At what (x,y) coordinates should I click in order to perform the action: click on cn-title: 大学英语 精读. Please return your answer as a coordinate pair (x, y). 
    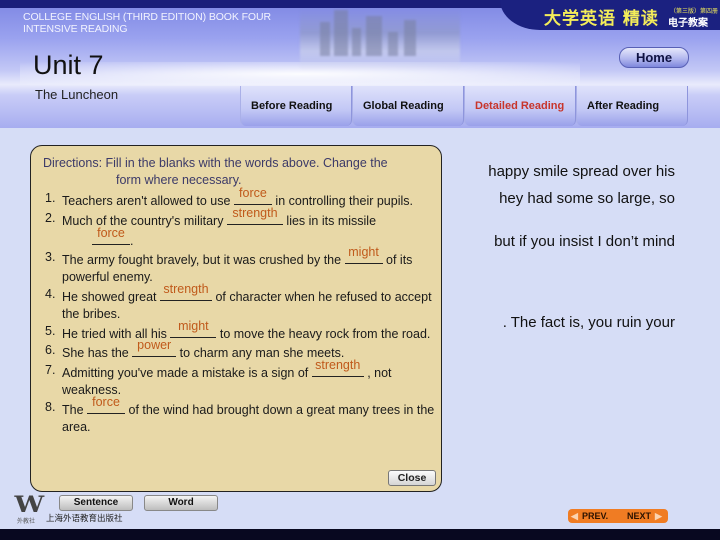
    Looking at the image, I should click on (601, 19).